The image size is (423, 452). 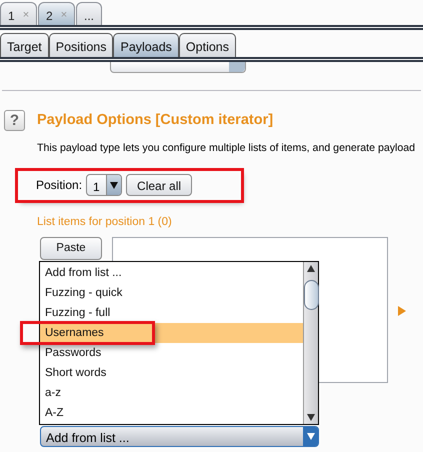 What do you see at coordinates (171, 373) in the screenshot?
I see `menu-option: Short words` at bounding box center [171, 373].